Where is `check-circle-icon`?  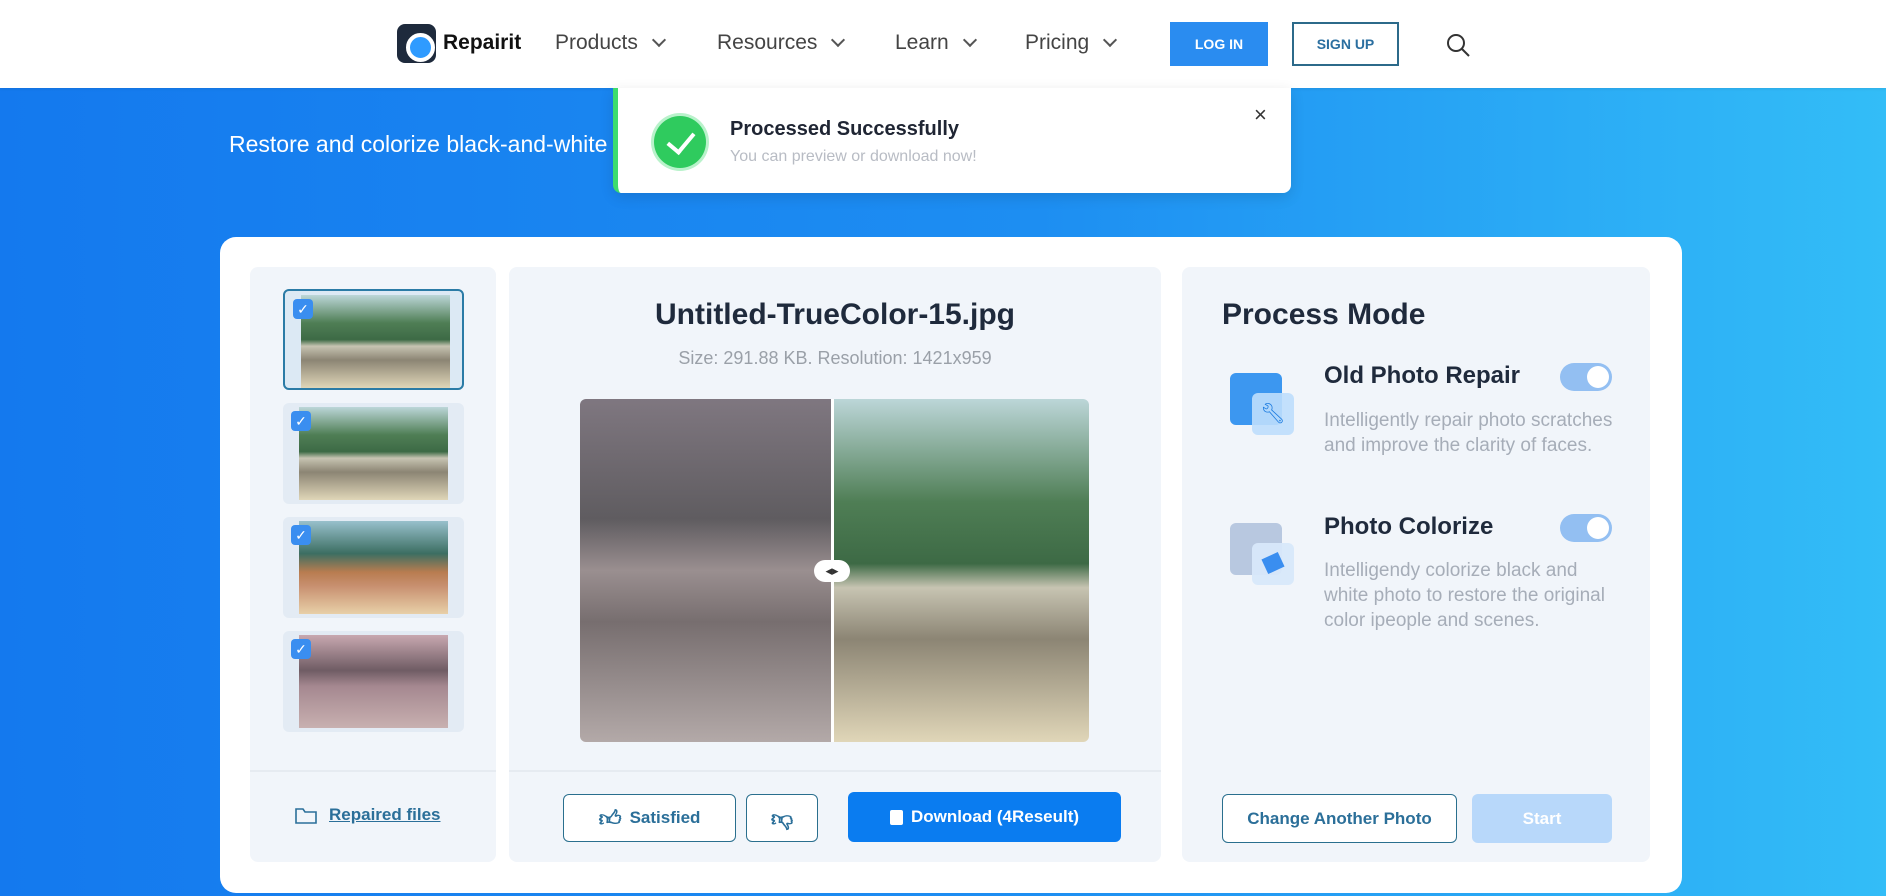 check-circle-icon is located at coordinates (680, 142).